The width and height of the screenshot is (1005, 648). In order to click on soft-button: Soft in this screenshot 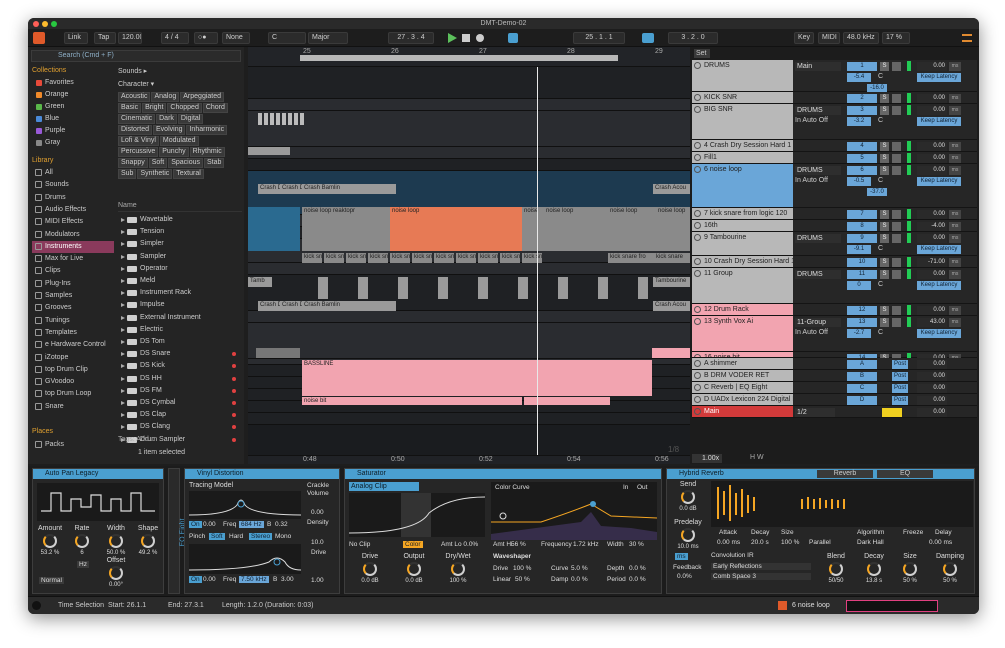, I will do `click(217, 536)`.